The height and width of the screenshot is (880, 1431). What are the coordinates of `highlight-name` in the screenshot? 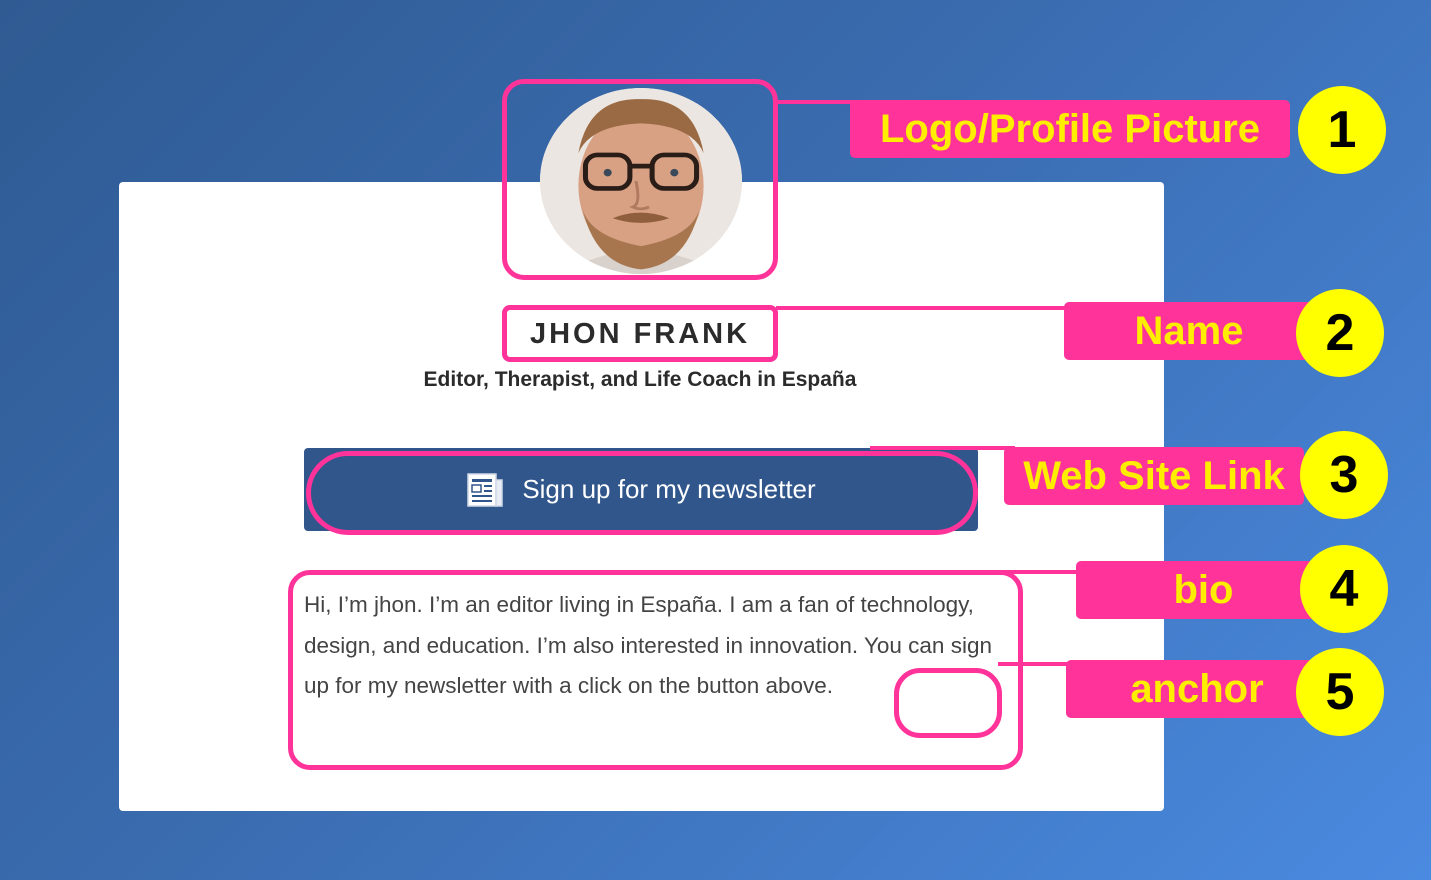 It's located at (640, 333).